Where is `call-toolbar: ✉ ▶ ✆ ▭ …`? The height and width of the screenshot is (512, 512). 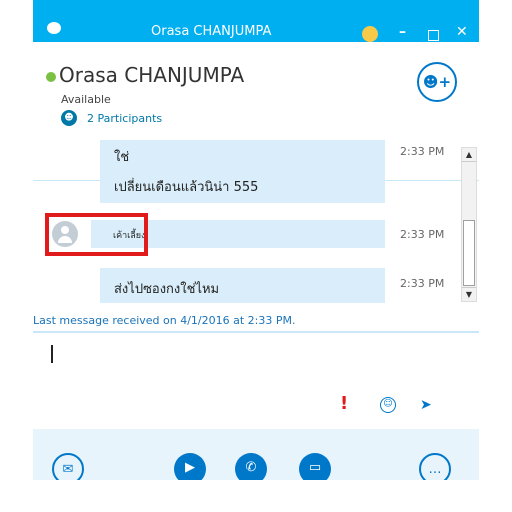 call-toolbar: ✉ ▶ ✆ ▭ … is located at coordinates (256, 454).